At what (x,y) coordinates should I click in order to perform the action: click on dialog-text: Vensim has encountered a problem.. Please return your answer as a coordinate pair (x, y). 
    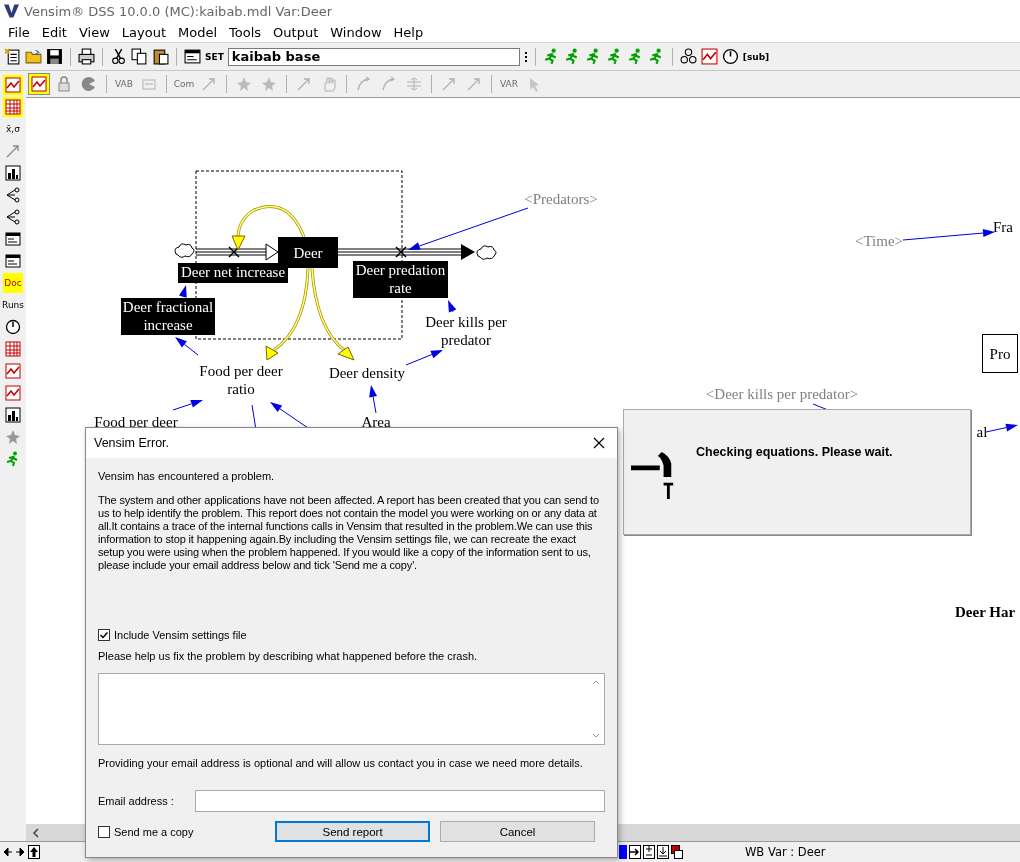
    Looking at the image, I should click on (187, 476).